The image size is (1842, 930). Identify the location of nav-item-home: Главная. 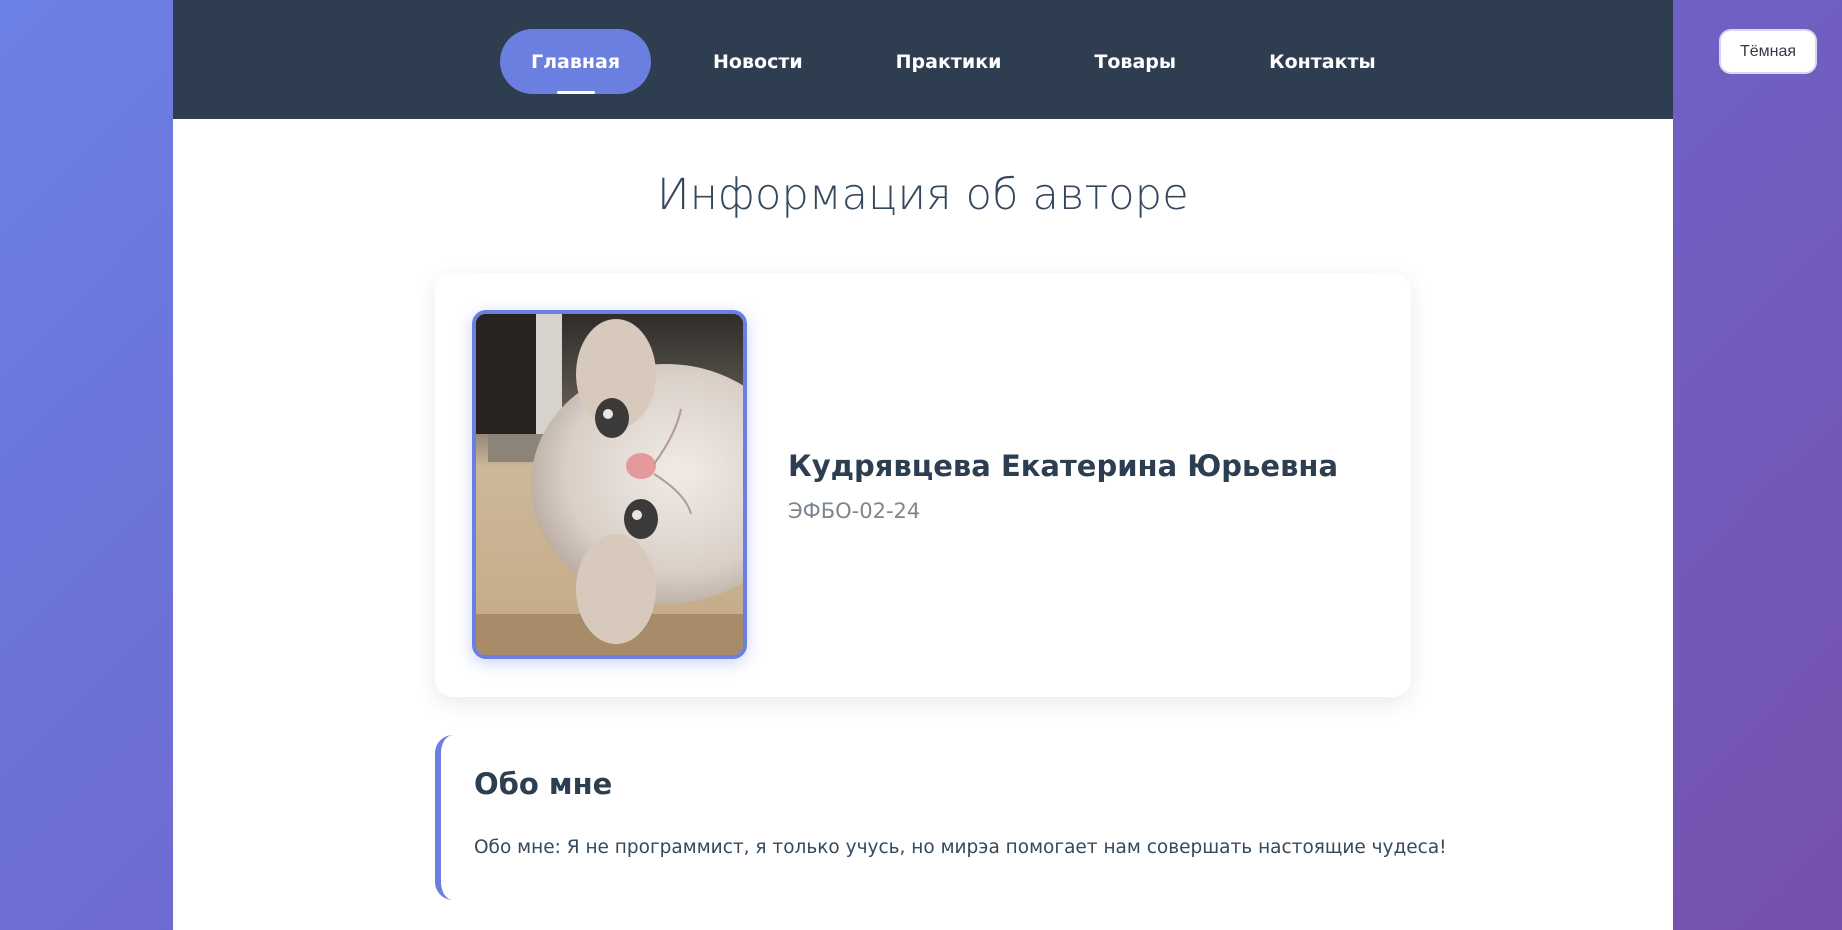
(576, 61).